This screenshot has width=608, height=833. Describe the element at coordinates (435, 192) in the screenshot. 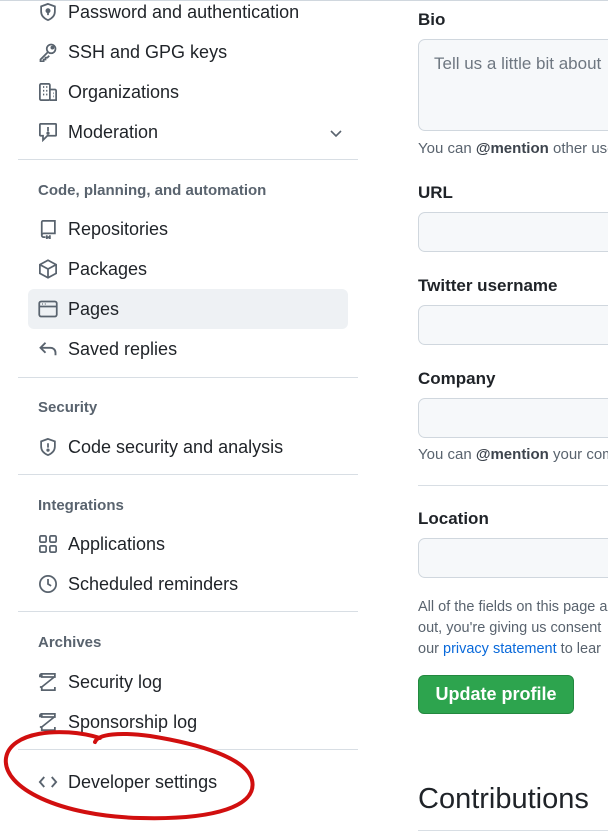

I see `url-label: URL` at that location.